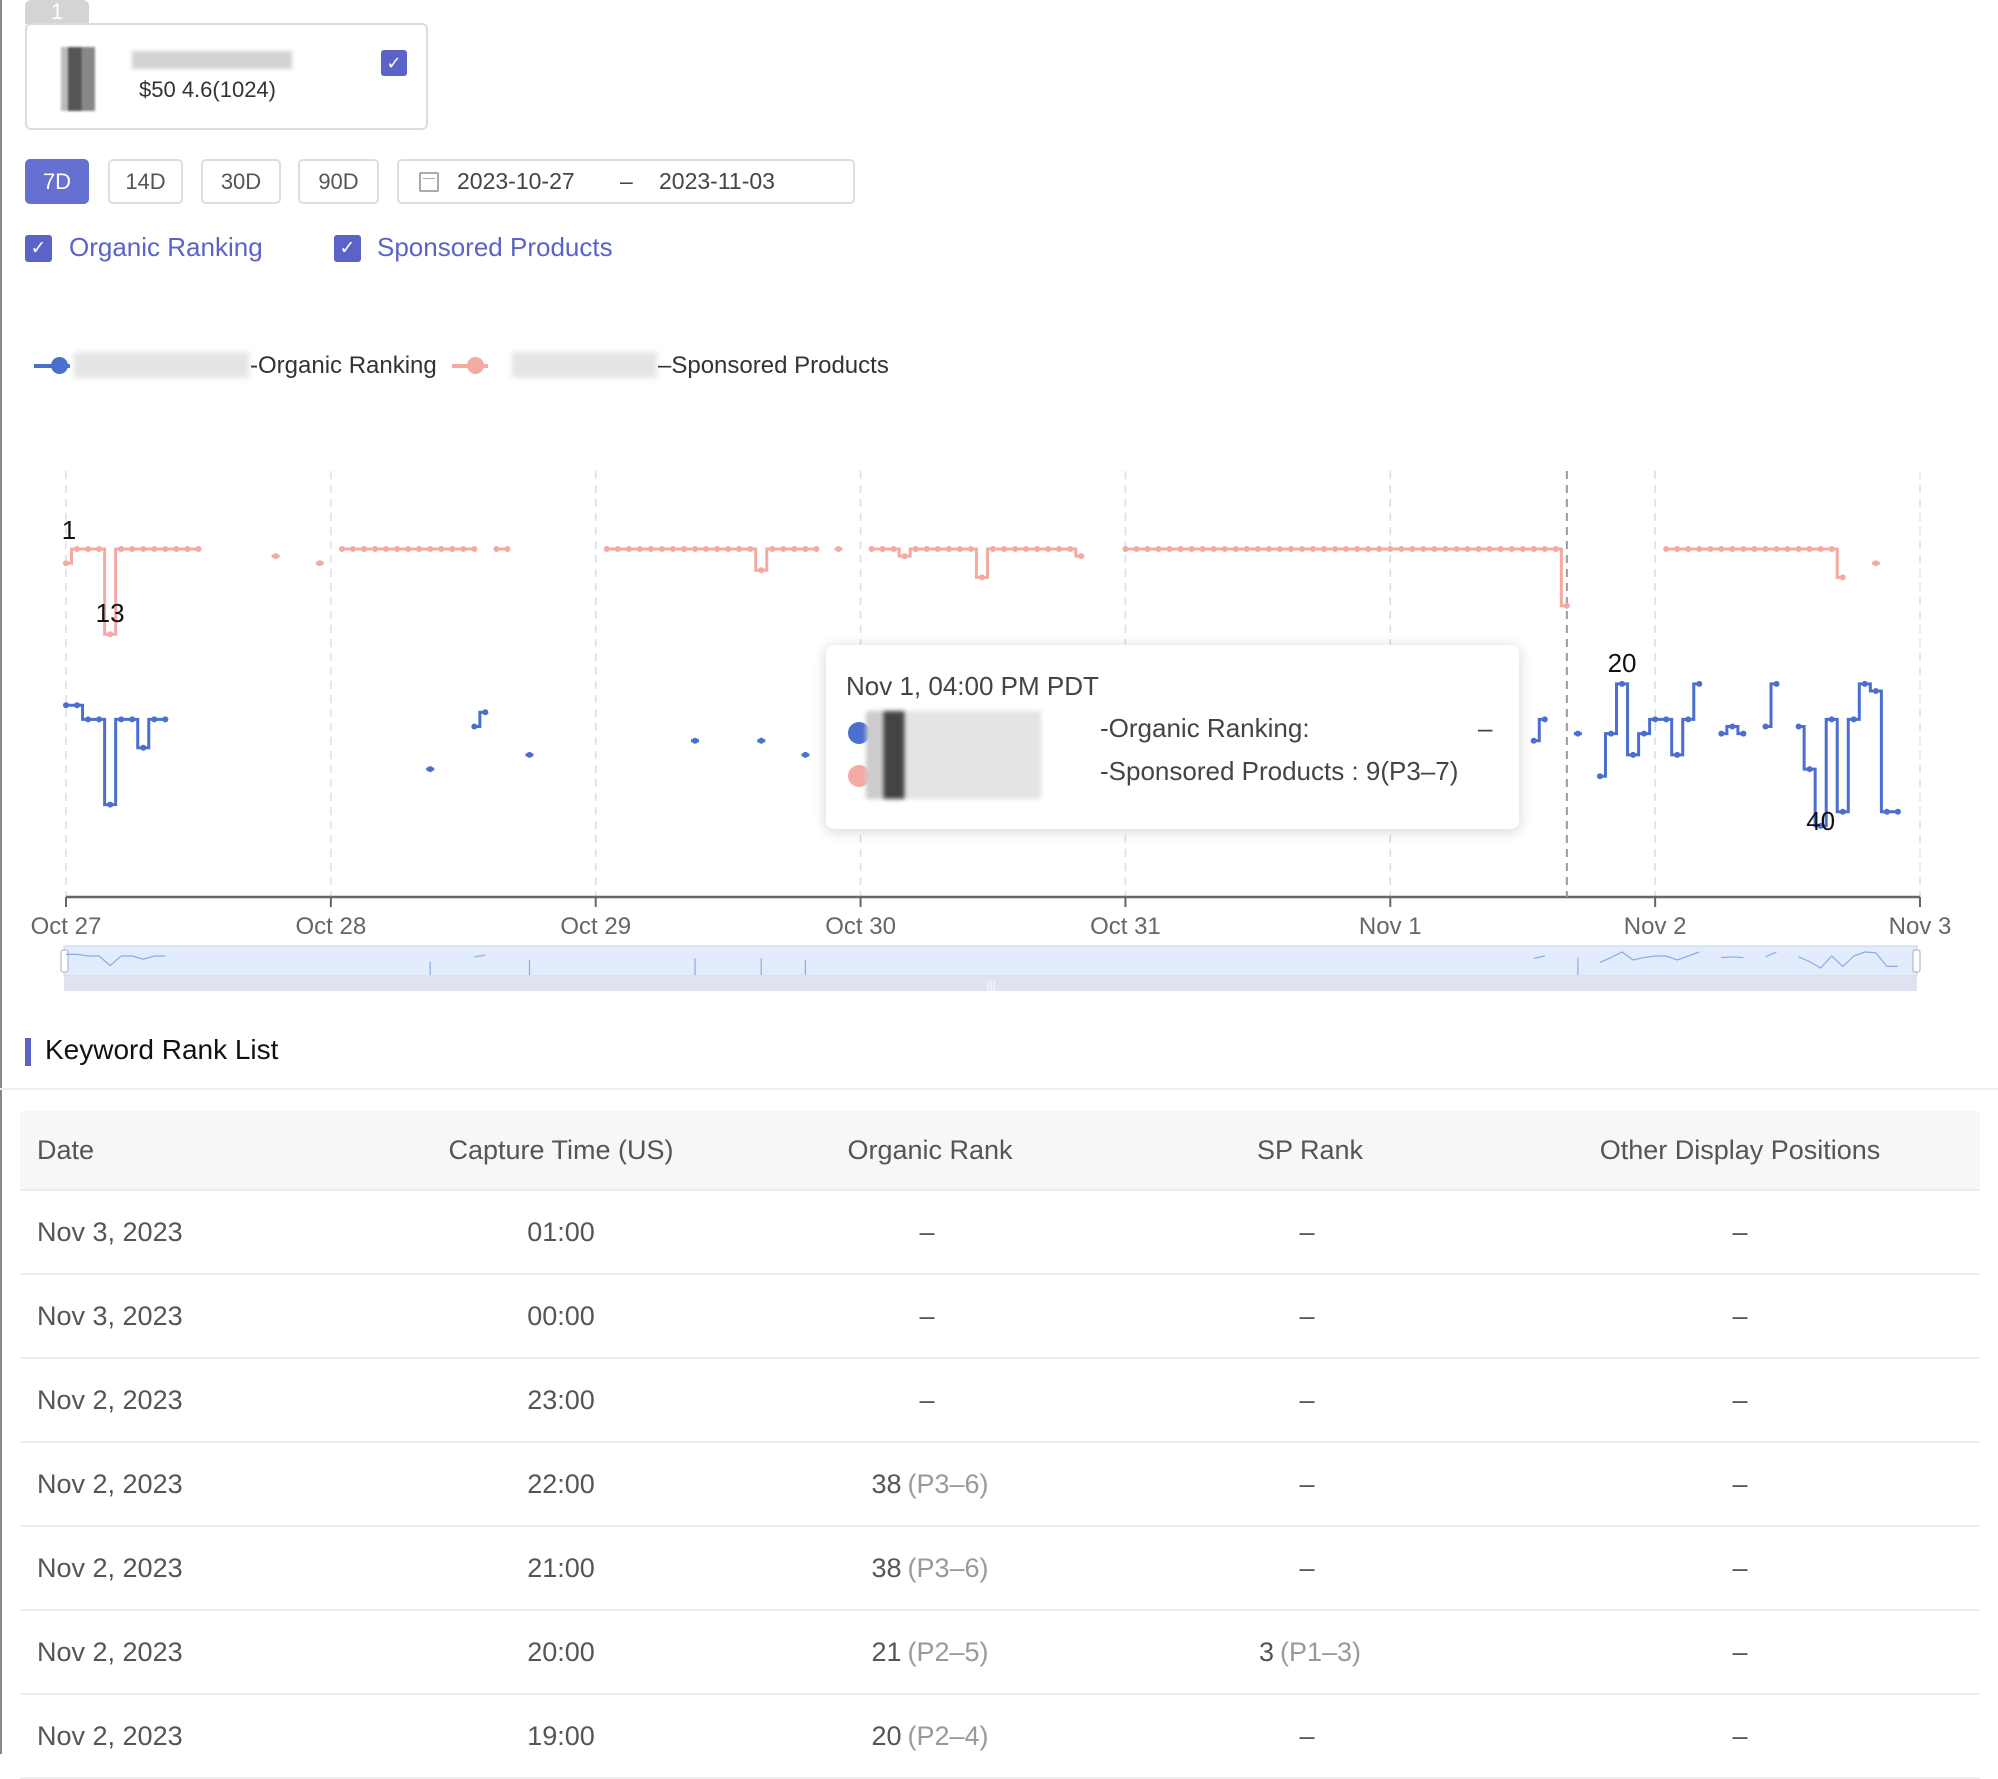 This screenshot has height=1779, width=1998. Describe the element at coordinates (930, 1150) in the screenshot. I see `col-organic-rank: Organic Rank` at that location.